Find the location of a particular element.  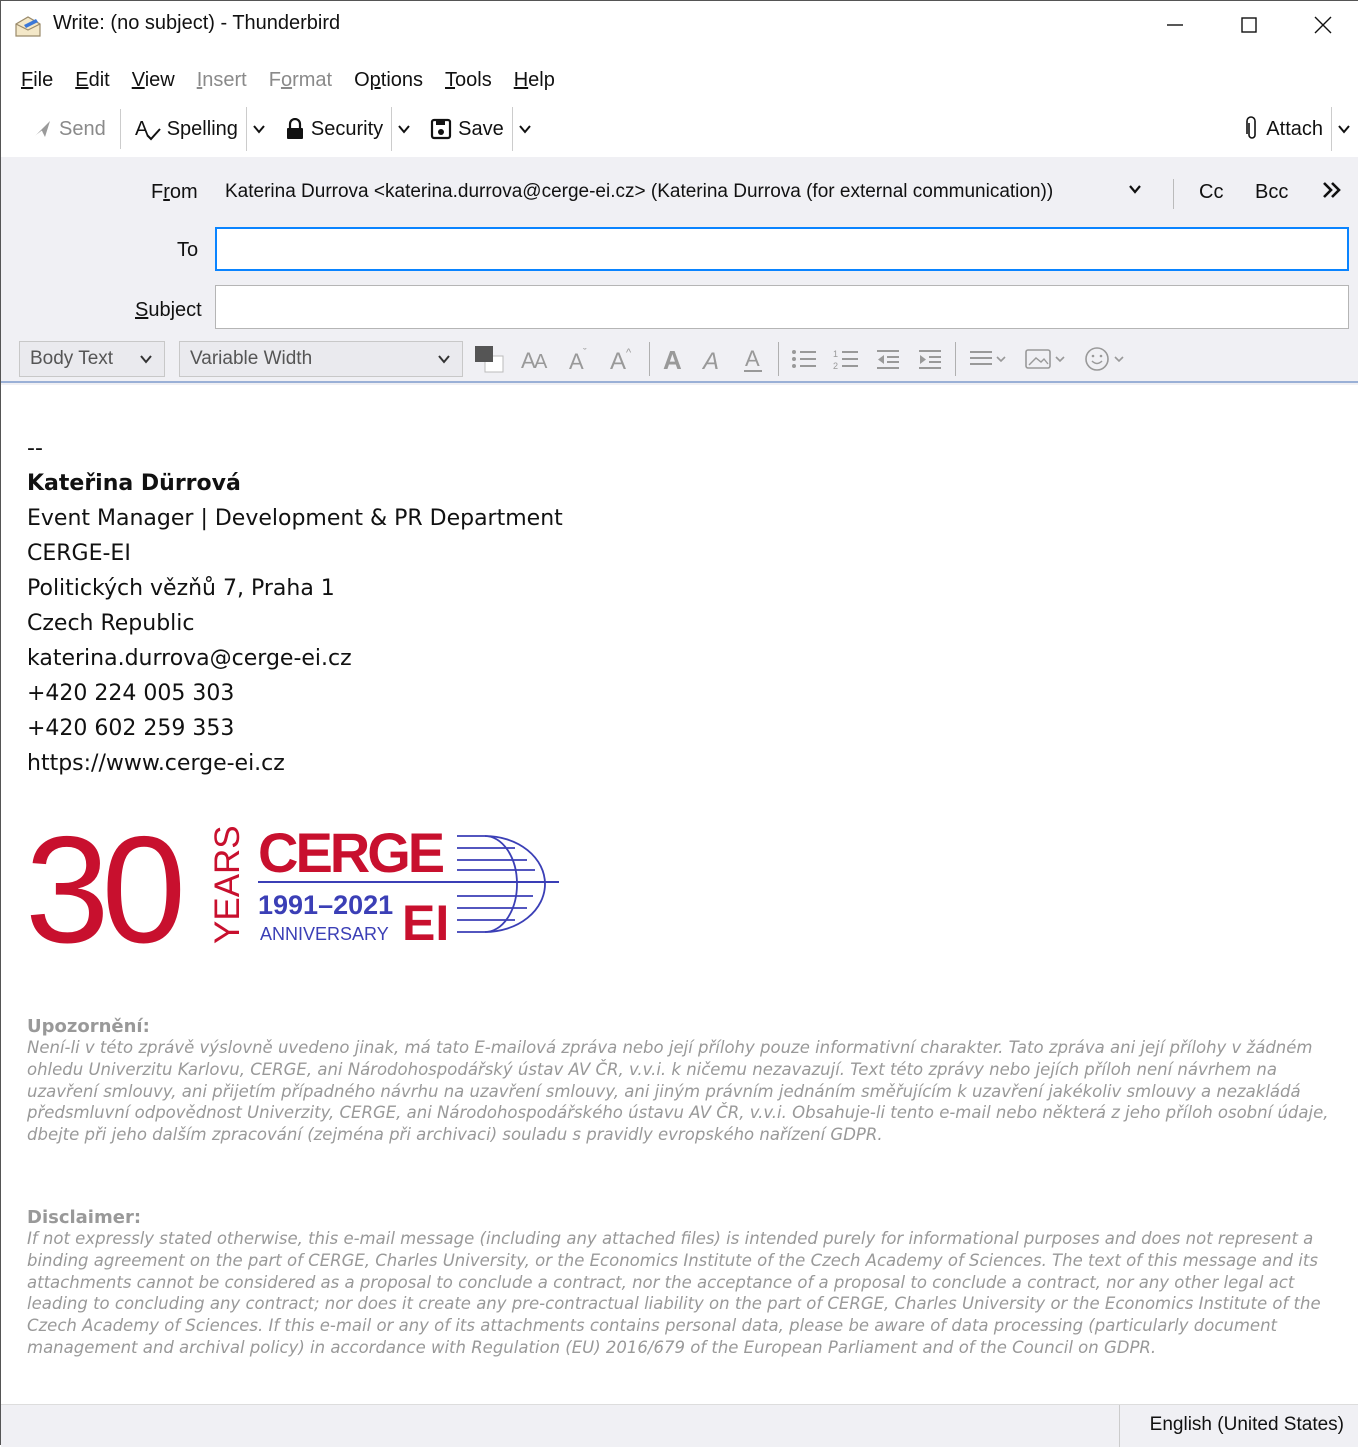

subject-field is located at coordinates (782, 307).